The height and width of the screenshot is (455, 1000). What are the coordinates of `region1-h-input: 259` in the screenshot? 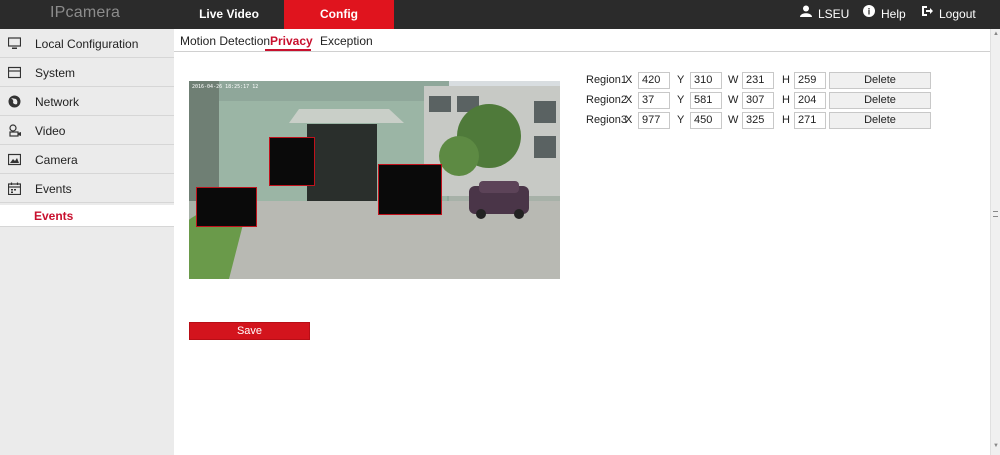 It's located at (810, 80).